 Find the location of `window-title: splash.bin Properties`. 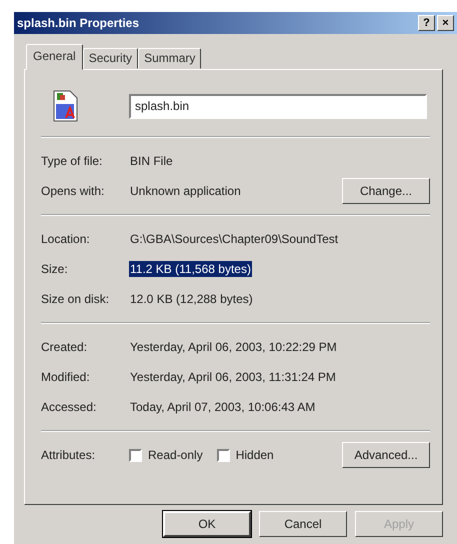

window-title: splash.bin Properties is located at coordinates (78, 23).